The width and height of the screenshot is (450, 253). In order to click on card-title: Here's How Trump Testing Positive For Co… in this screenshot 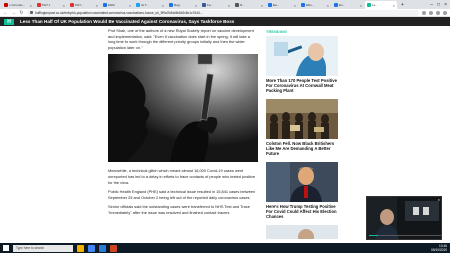, I will do `click(302, 211)`.